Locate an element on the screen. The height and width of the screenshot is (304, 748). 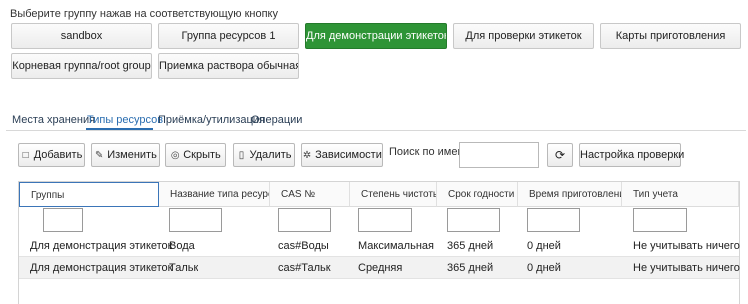
filter-prep-time is located at coordinates (553, 220).